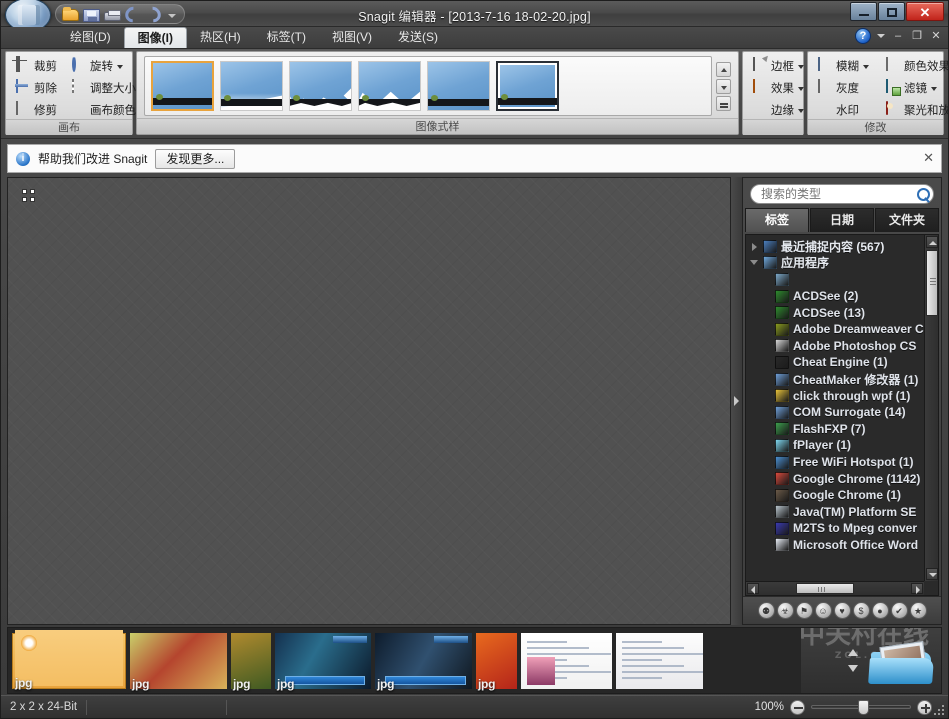 The height and width of the screenshot is (719, 949). What do you see at coordinates (915, 109) in the screenshot?
I see `spotlight-magnify-button: 聚光和放大` at bounding box center [915, 109].